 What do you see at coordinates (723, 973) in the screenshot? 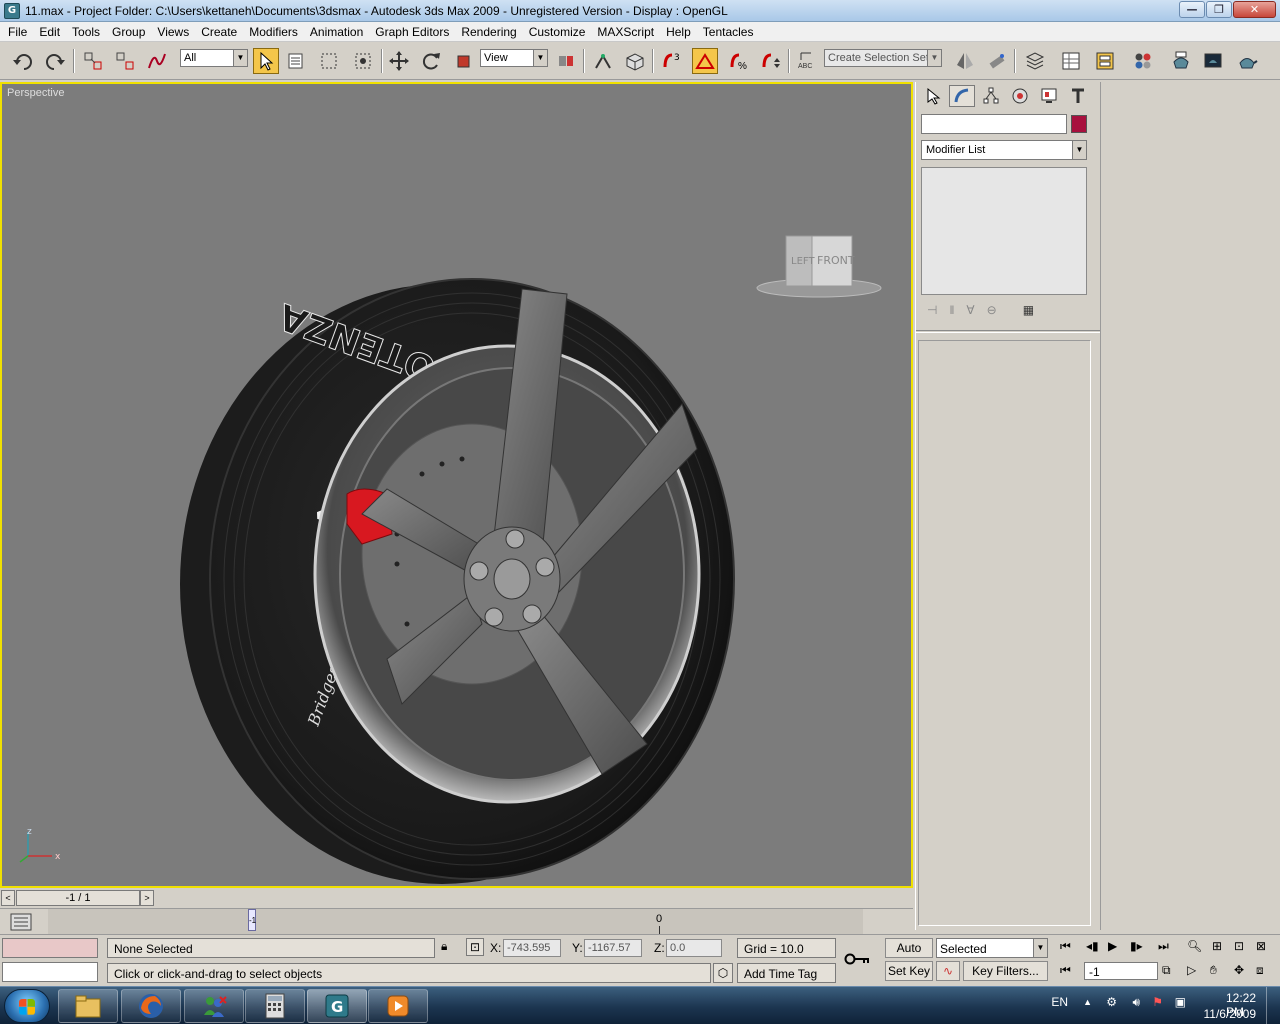
I see `time-tag-icon: ⬡` at bounding box center [723, 973].